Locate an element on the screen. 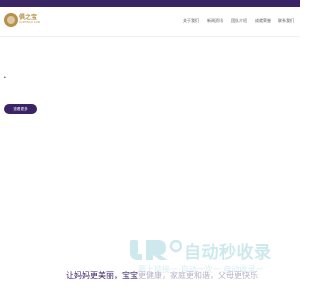 This screenshot has width=320, height=300. brand-logo-icon is located at coordinates (11, 20).